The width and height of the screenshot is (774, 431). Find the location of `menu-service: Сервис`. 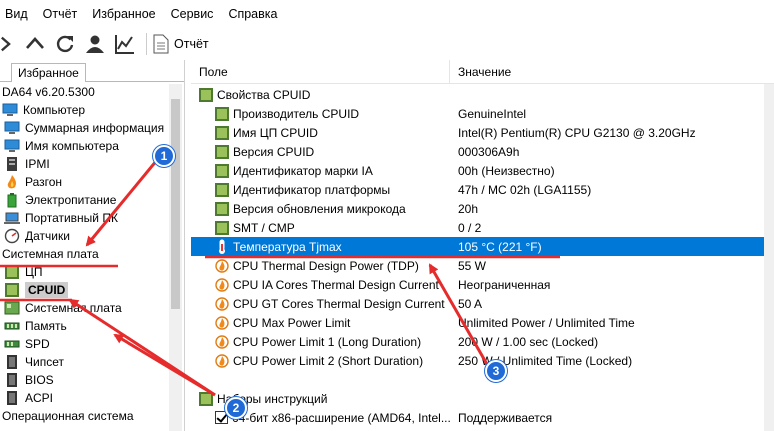

menu-service: Сервис is located at coordinates (193, 14).